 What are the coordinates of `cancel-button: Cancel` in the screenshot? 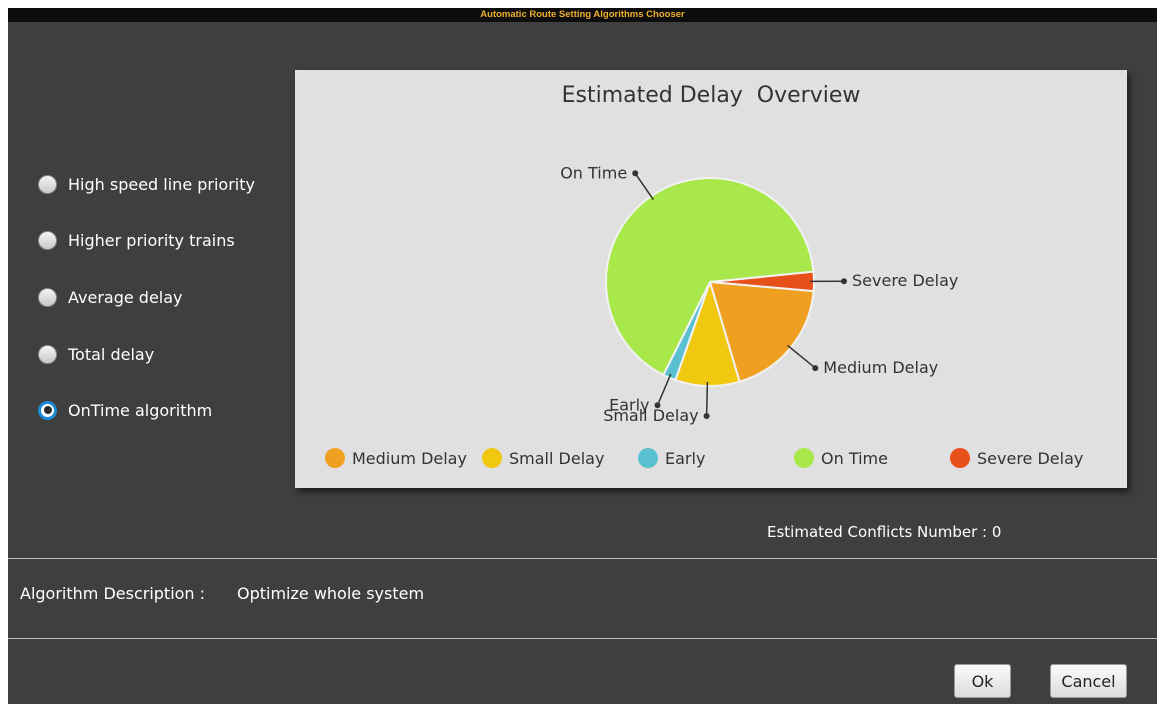 It's located at (1088, 681).